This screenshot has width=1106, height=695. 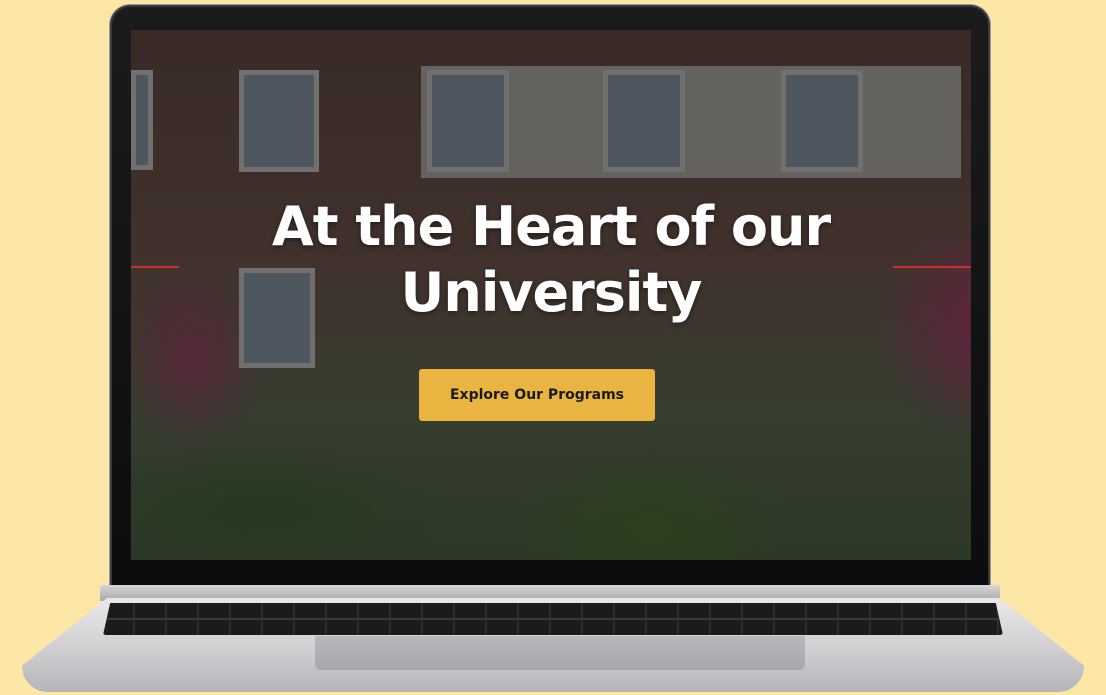 What do you see at coordinates (553, 619) in the screenshot?
I see `keyboard` at bounding box center [553, 619].